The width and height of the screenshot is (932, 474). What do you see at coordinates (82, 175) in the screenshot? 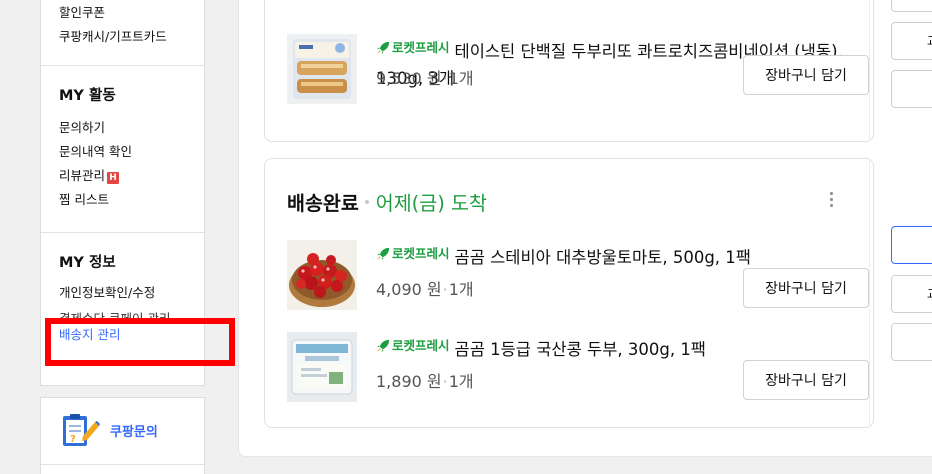
I see `sidebar-link-reviews-label: 리뷰관리` at bounding box center [82, 175].